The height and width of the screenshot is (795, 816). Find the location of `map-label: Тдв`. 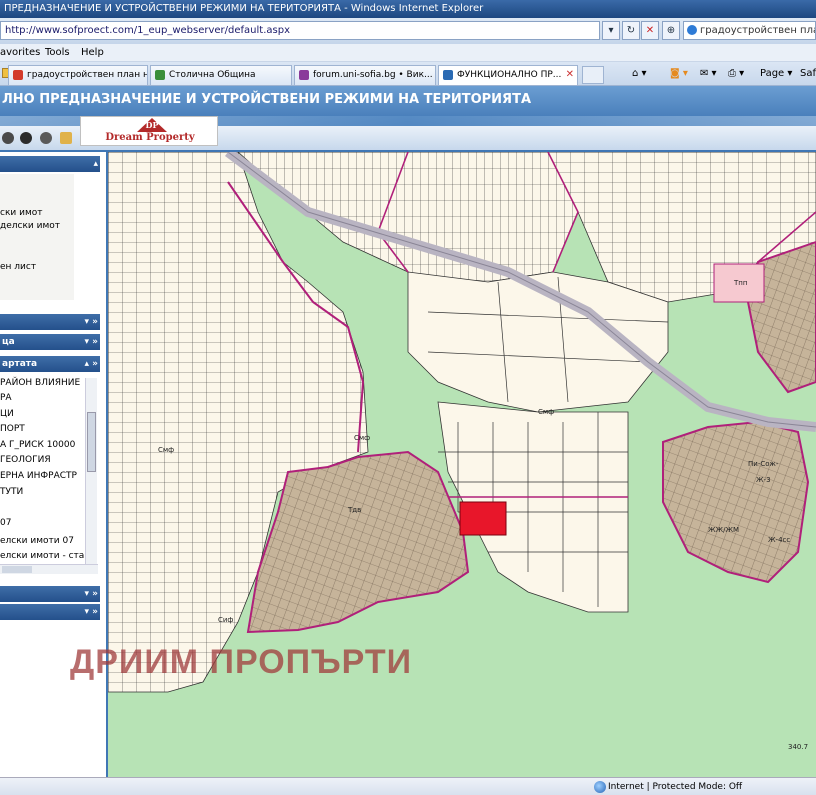

map-label: Тдв is located at coordinates (354, 510).